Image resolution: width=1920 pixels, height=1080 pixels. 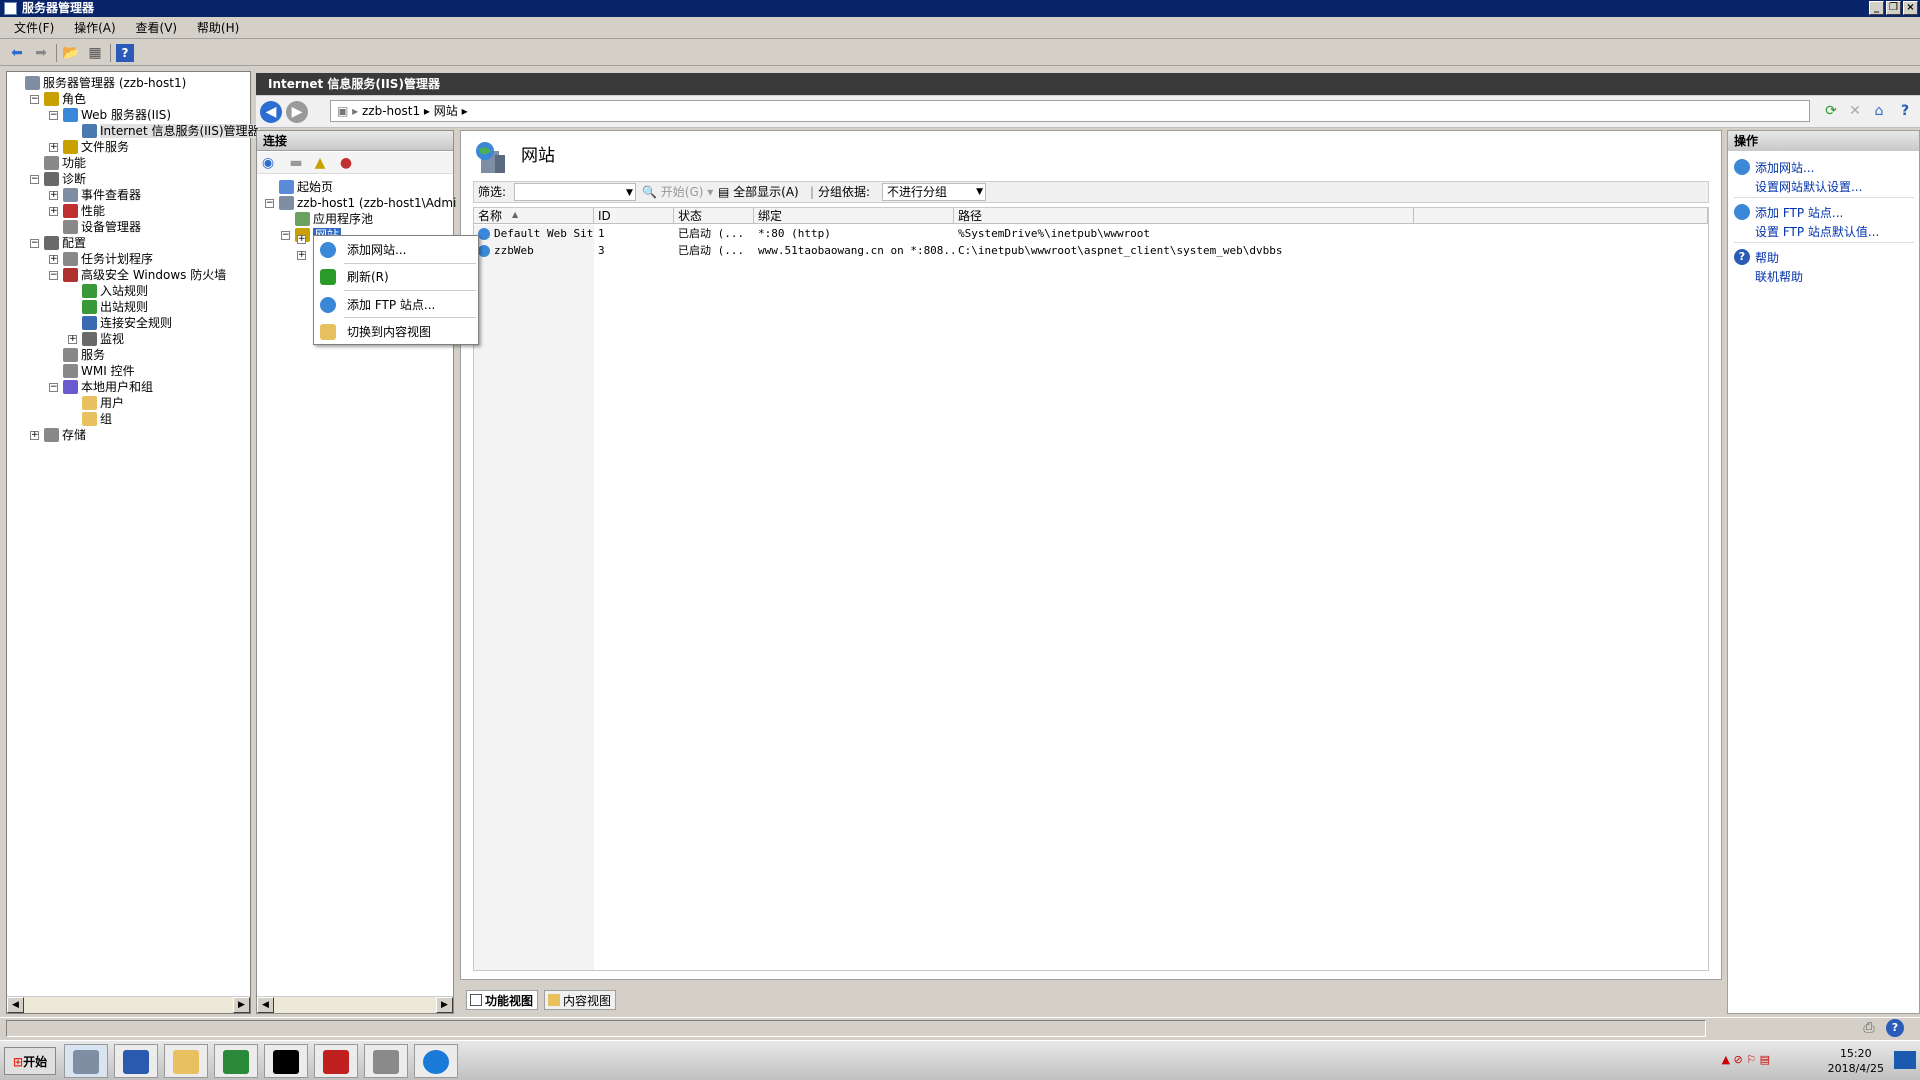 What do you see at coordinates (86, 1061) in the screenshot?
I see `taskbar-server-manager` at bounding box center [86, 1061].